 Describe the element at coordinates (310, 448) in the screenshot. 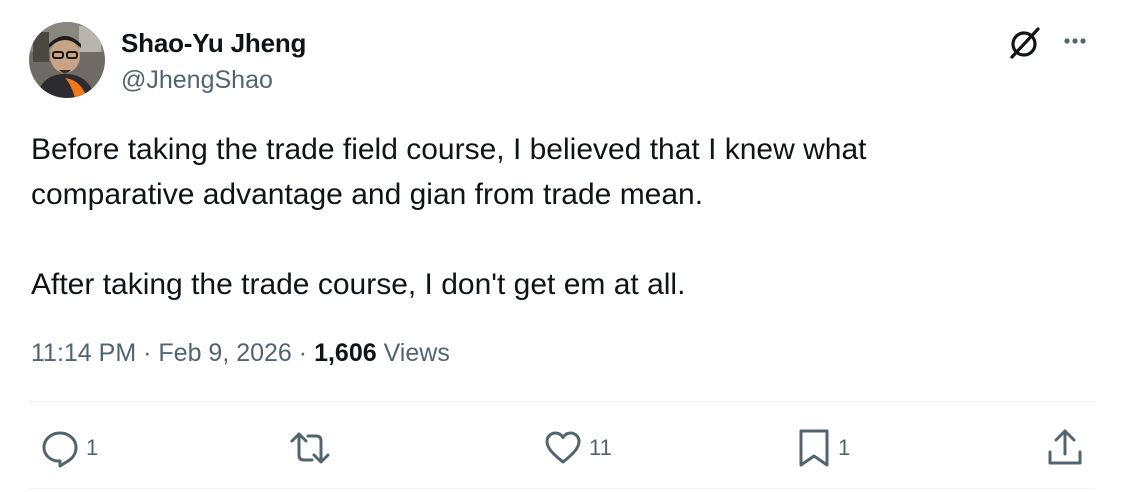

I see `retweet-icon` at that location.